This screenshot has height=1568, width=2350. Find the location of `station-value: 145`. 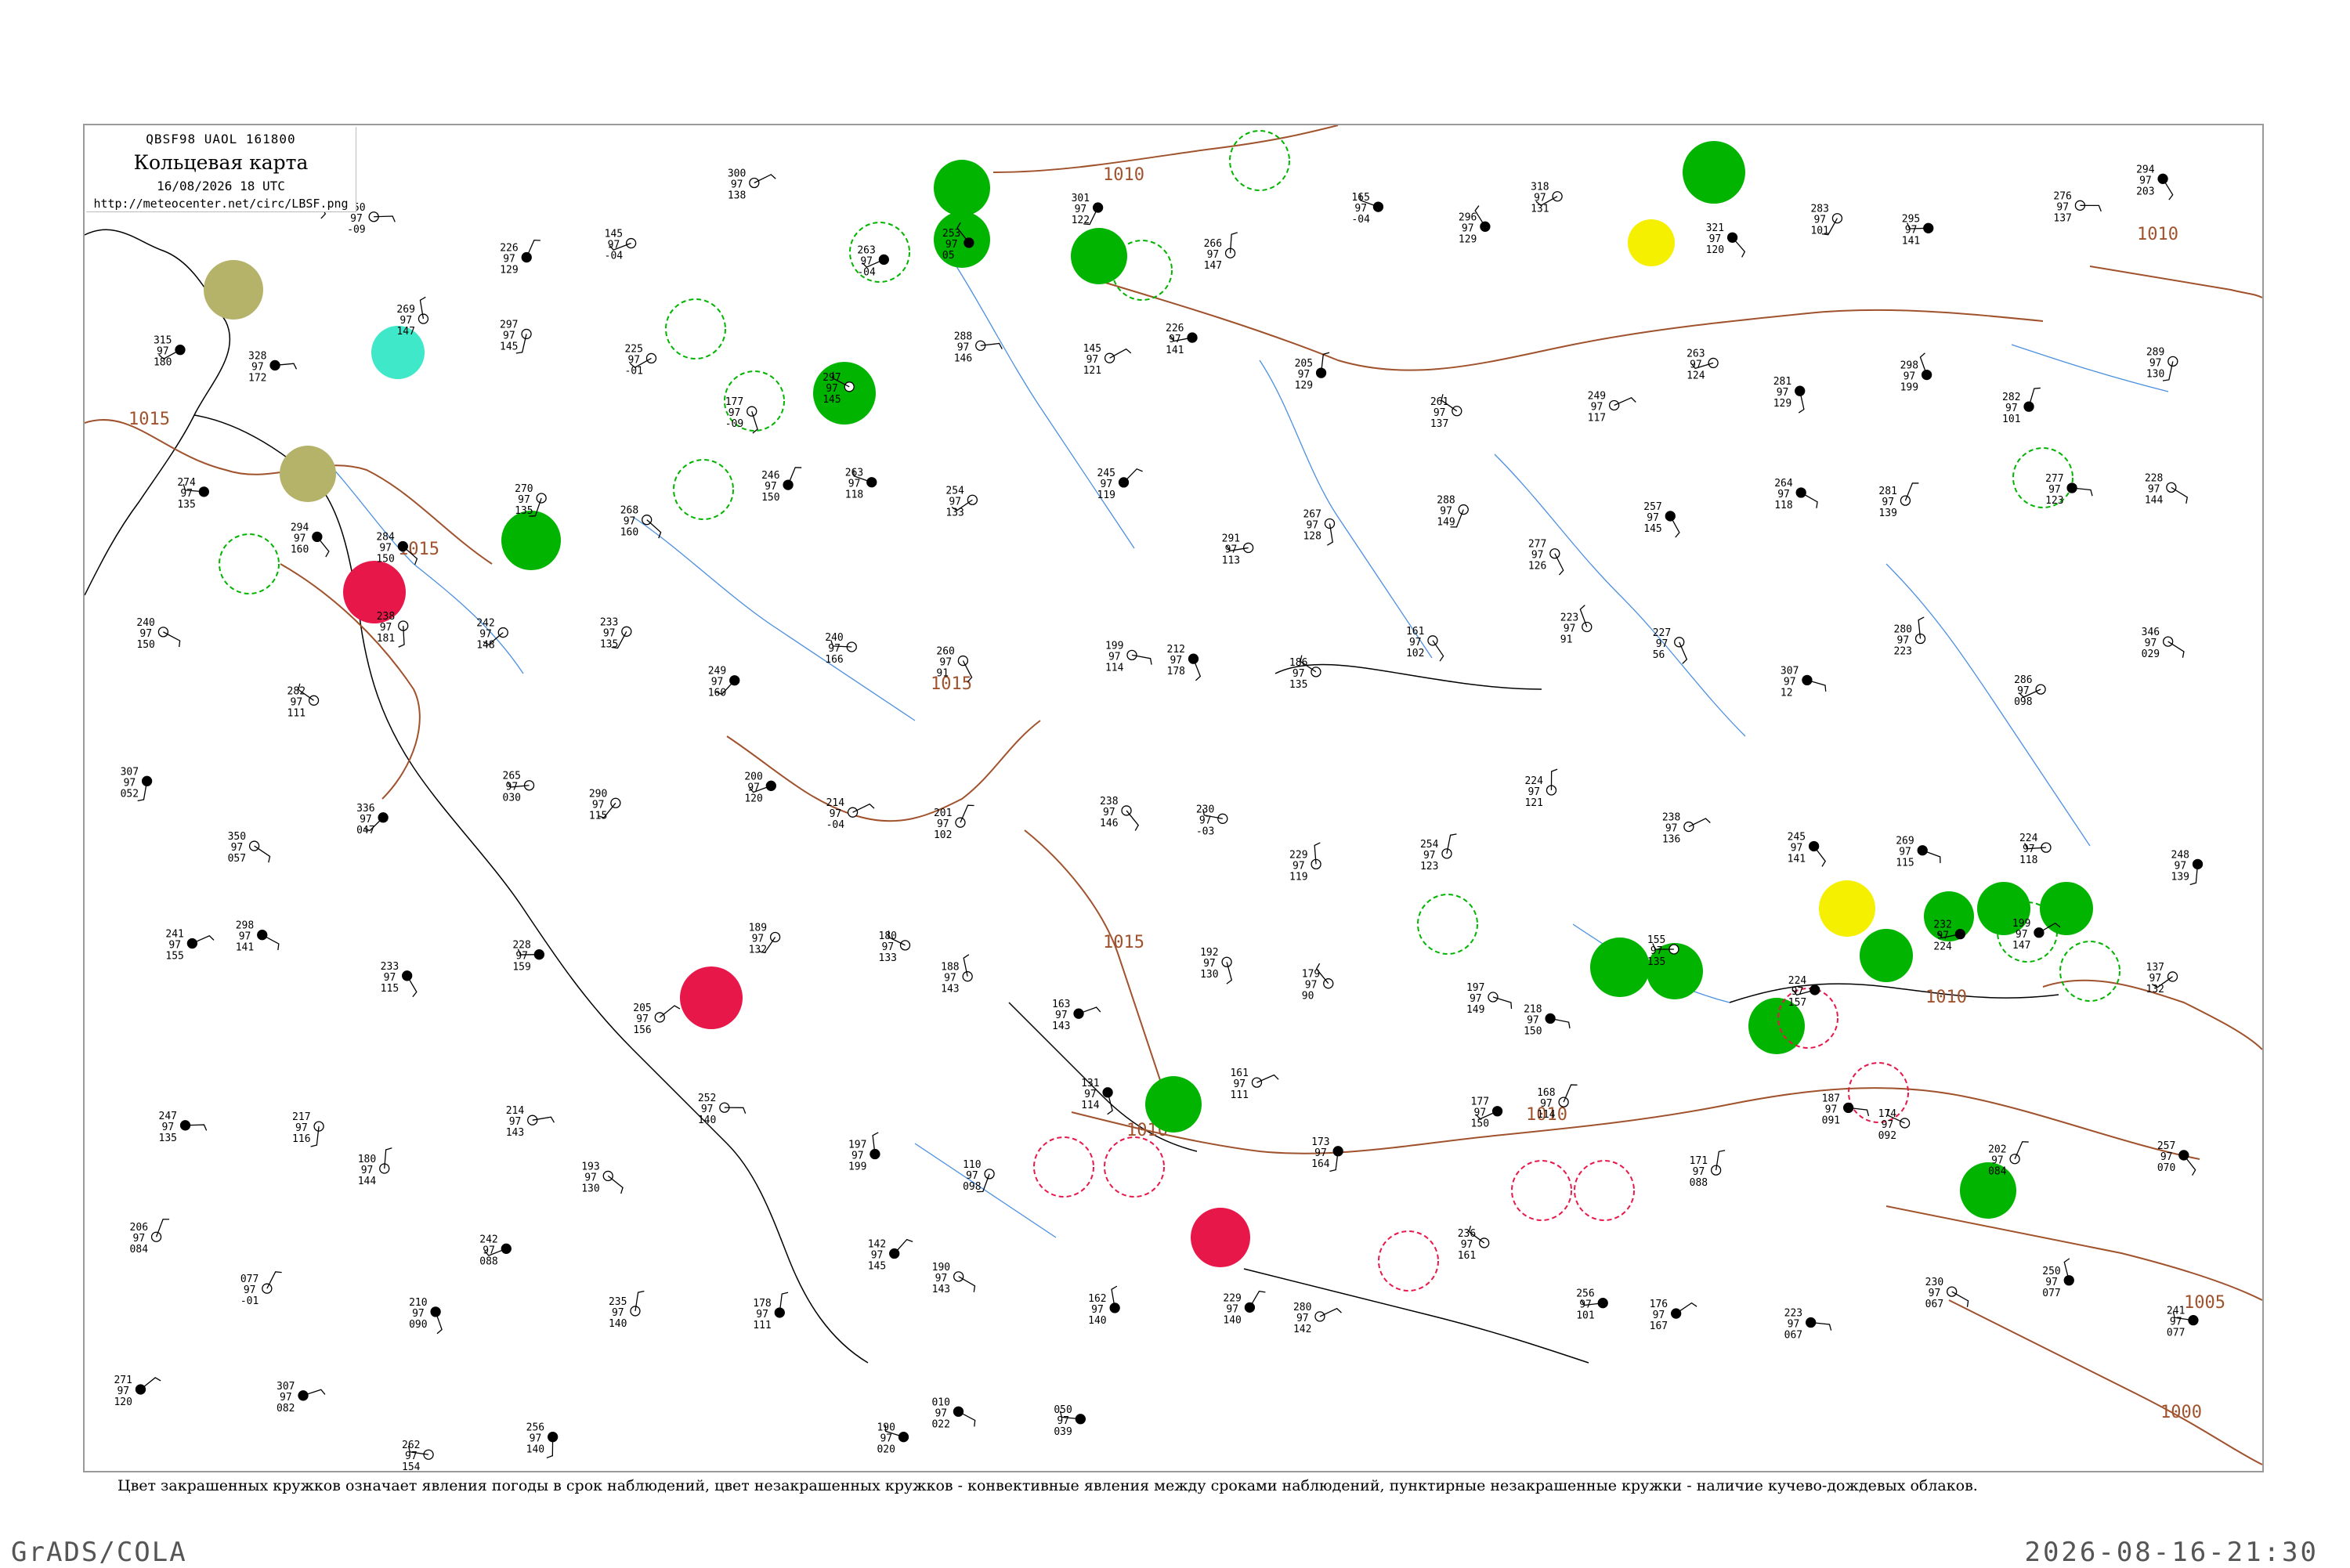

station-value: 145 is located at coordinates (1092, 349).